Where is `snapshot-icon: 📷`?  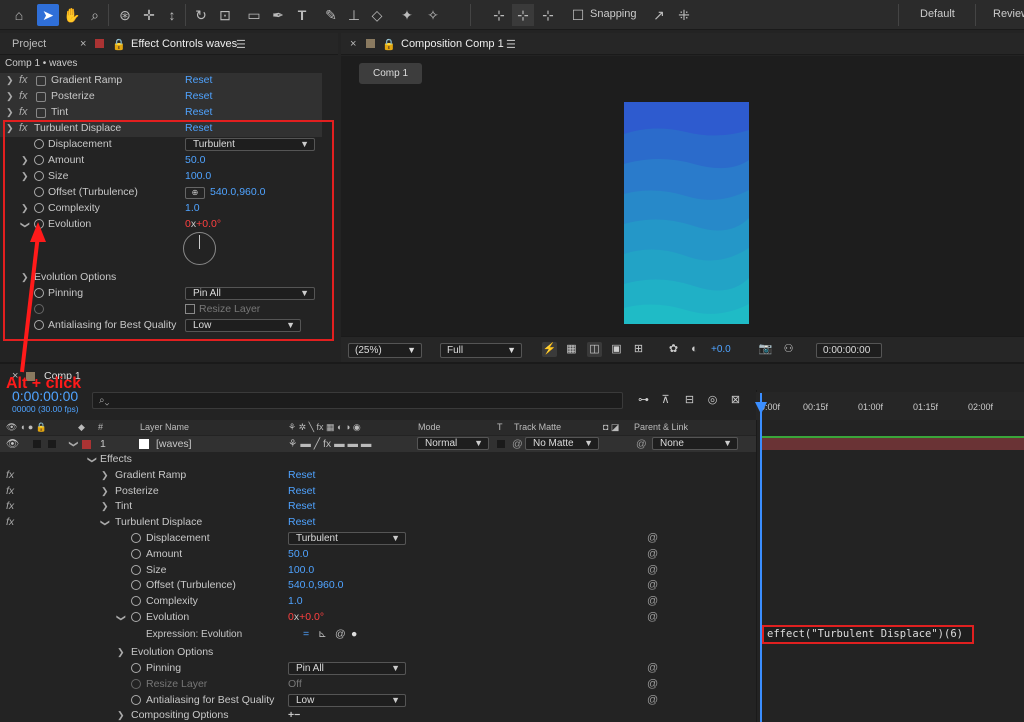 snapshot-icon: 📷 is located at coordinates (765, 349).